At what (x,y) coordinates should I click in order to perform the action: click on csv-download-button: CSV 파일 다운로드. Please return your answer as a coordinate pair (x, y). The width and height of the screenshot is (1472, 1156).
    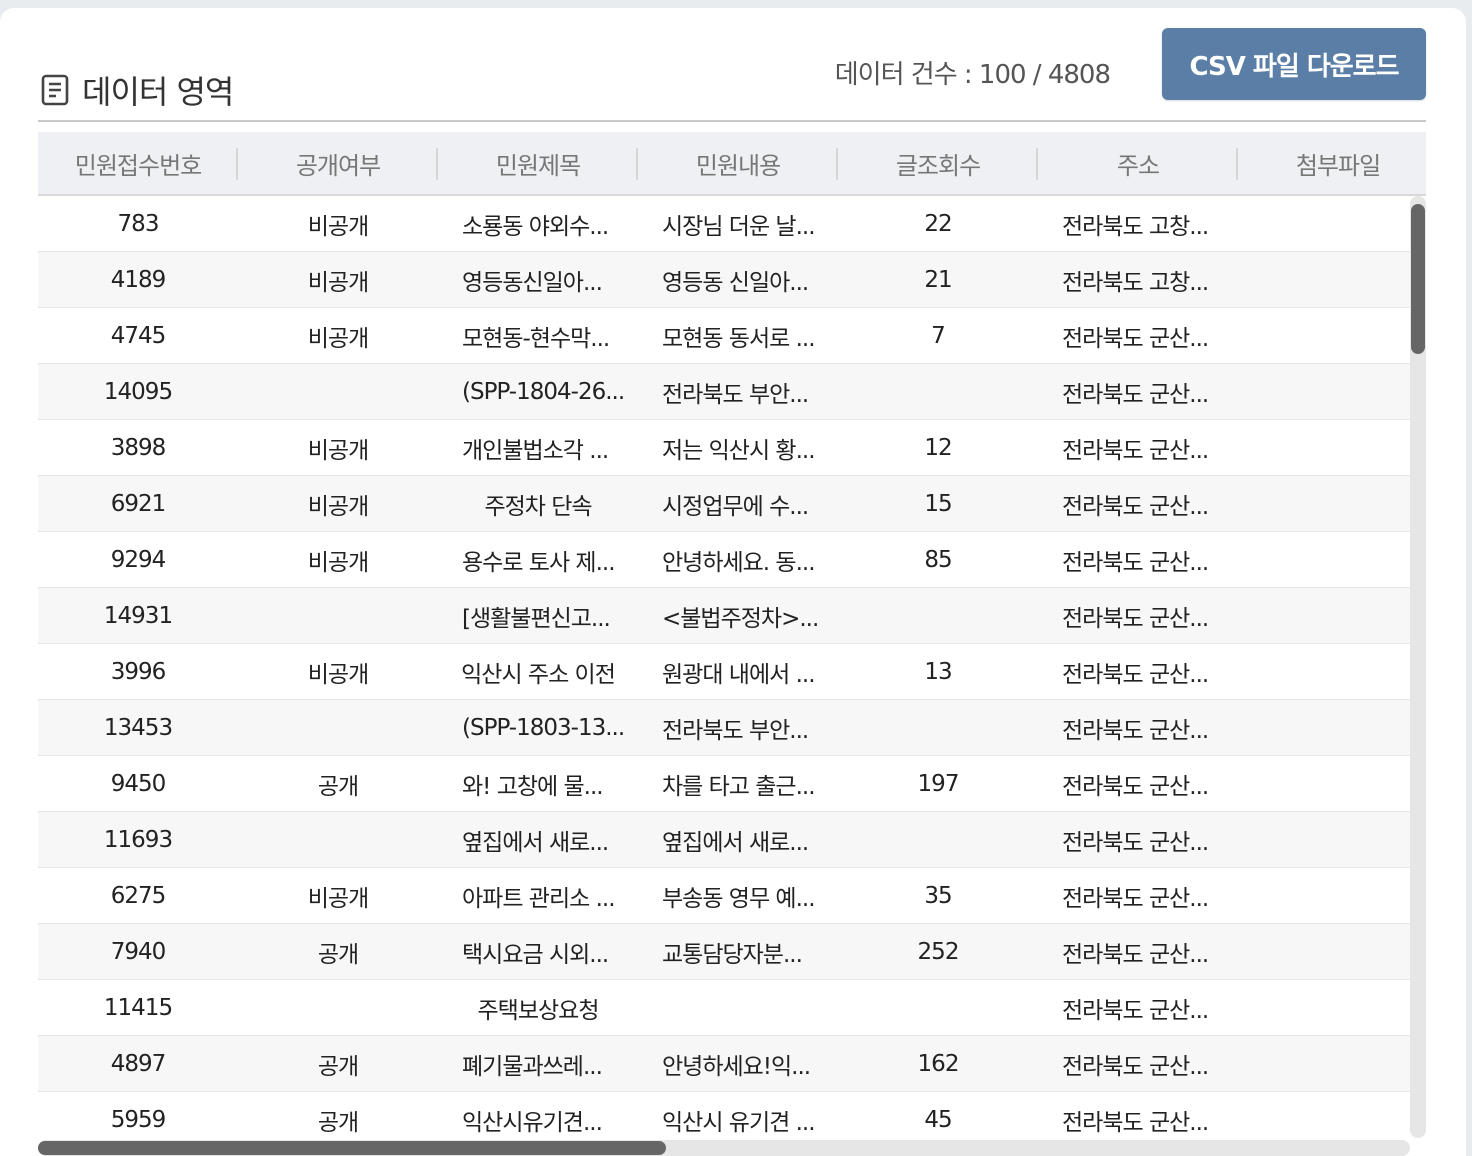
    Looking at the image, I should click on (1294, 64).